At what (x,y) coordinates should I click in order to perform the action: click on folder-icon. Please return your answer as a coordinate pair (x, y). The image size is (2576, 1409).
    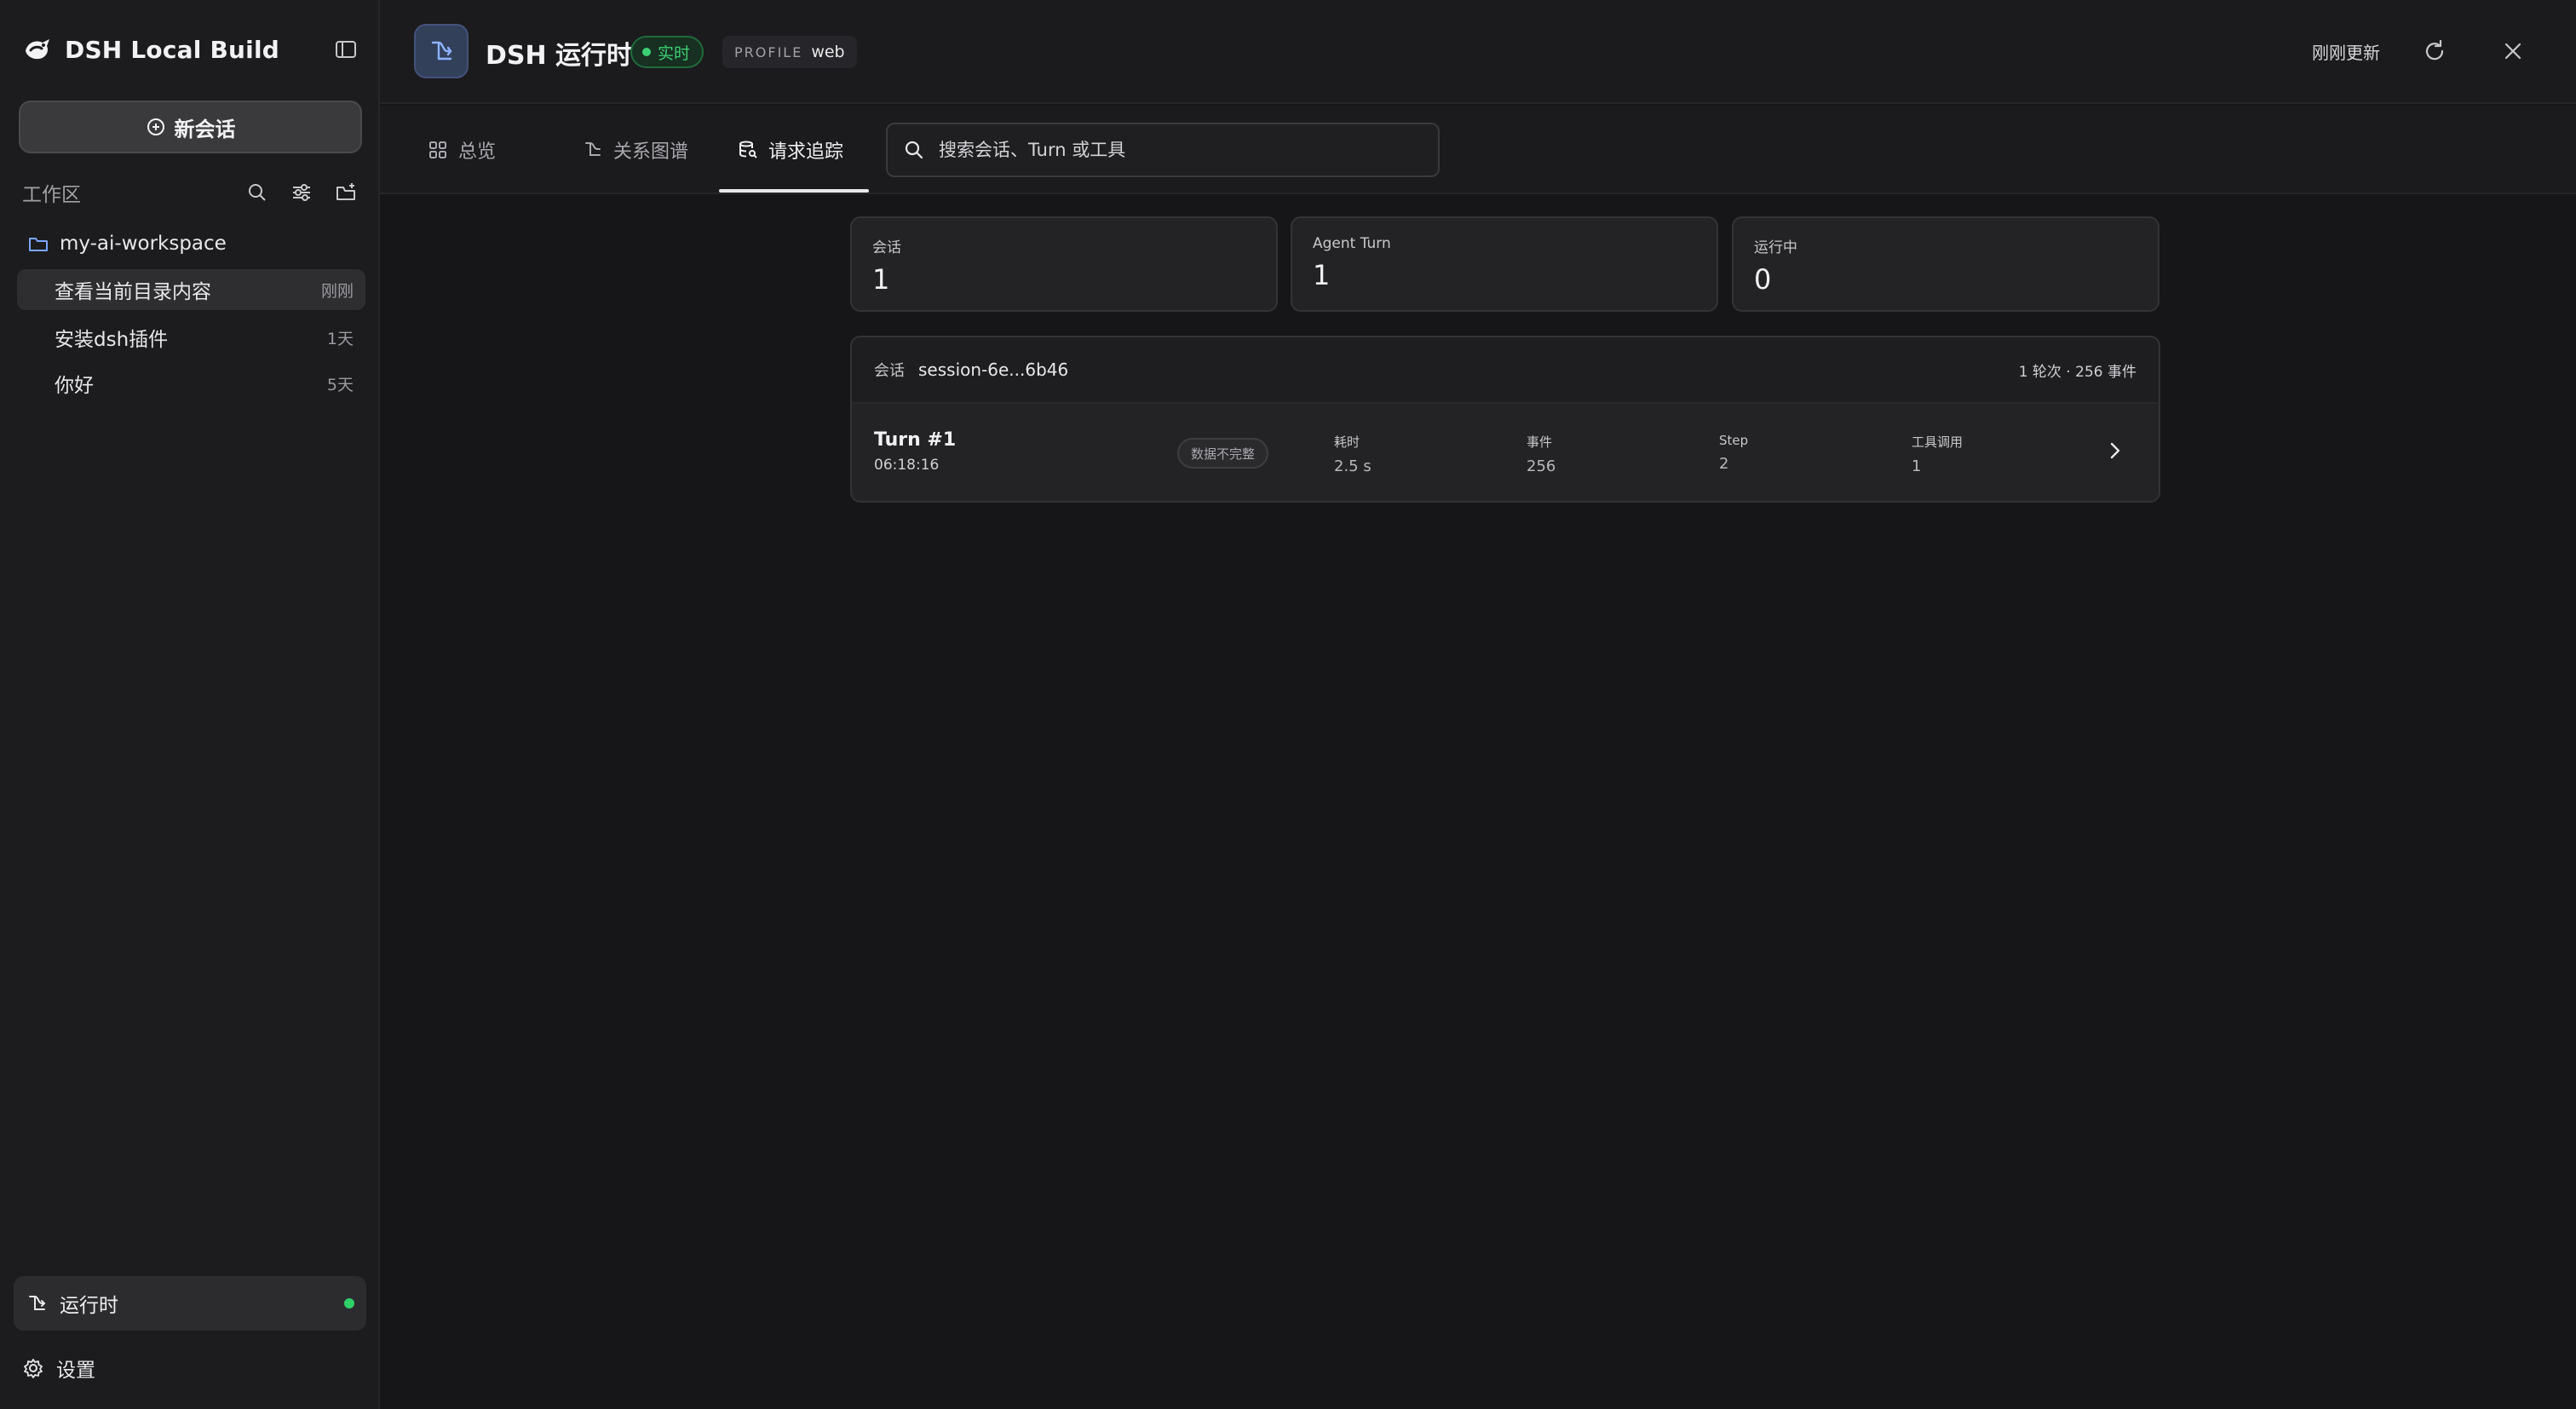
    Looking at the image, I should click on (38, 244).